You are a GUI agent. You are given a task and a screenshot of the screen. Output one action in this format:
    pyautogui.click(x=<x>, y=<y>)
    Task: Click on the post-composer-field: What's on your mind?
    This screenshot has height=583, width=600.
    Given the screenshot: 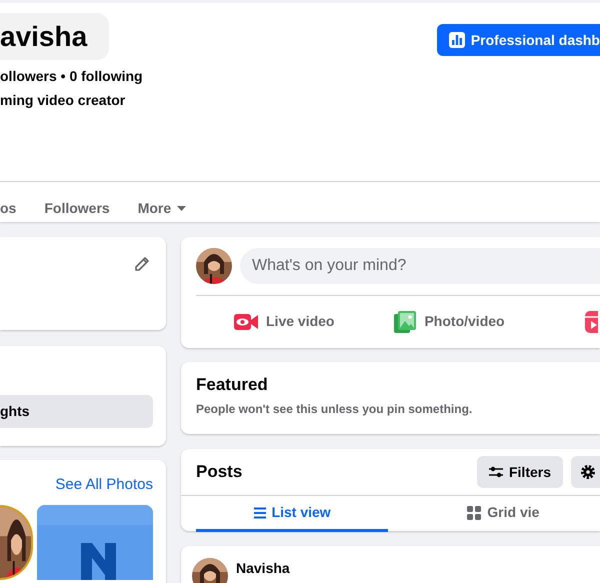 What is the action you would take?
    pyautogui.click(x=420, y=266)
    